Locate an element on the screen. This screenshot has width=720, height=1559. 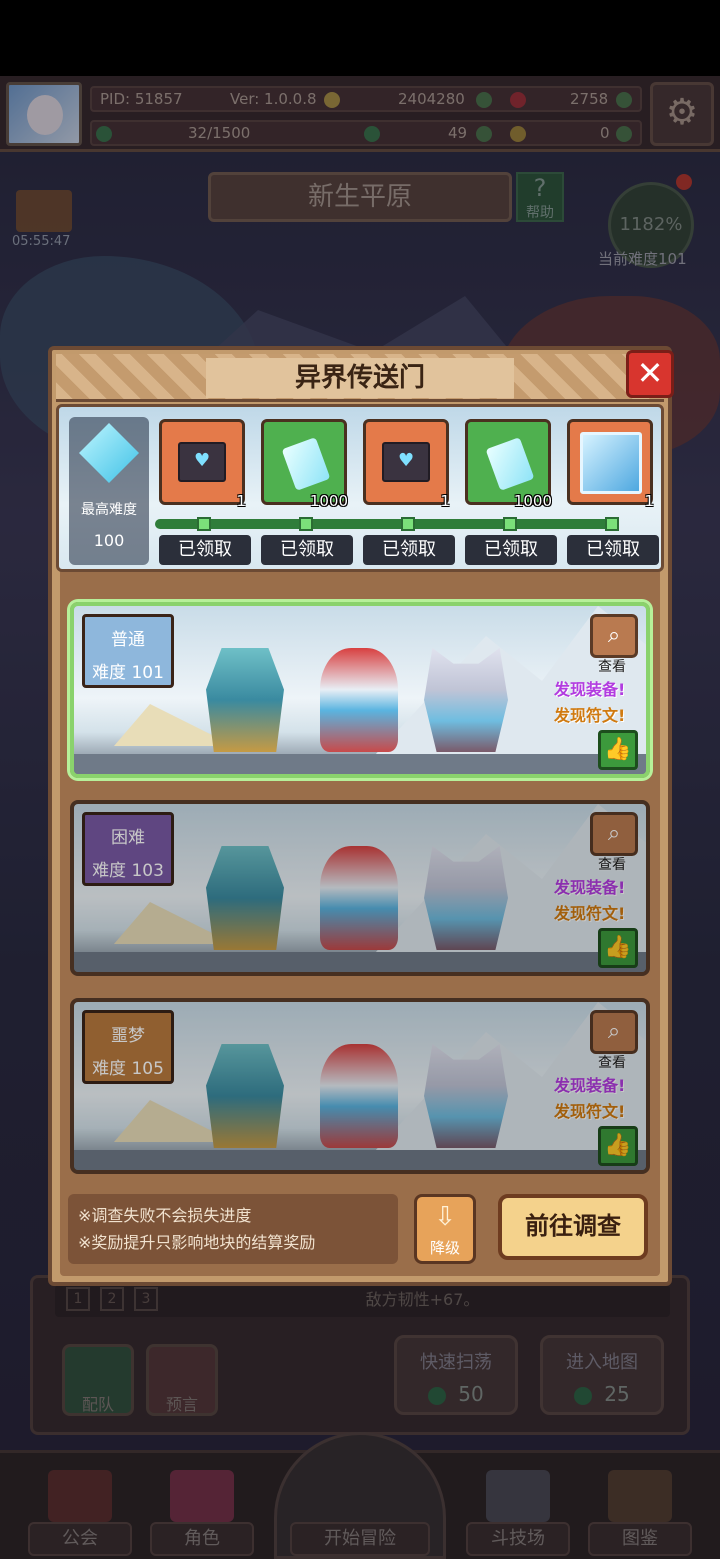
stage-card-normal: 普通 难度 101 ⌕ 查看 发现装备! 发现符文! 👍 is located at coordinates (360, 690).